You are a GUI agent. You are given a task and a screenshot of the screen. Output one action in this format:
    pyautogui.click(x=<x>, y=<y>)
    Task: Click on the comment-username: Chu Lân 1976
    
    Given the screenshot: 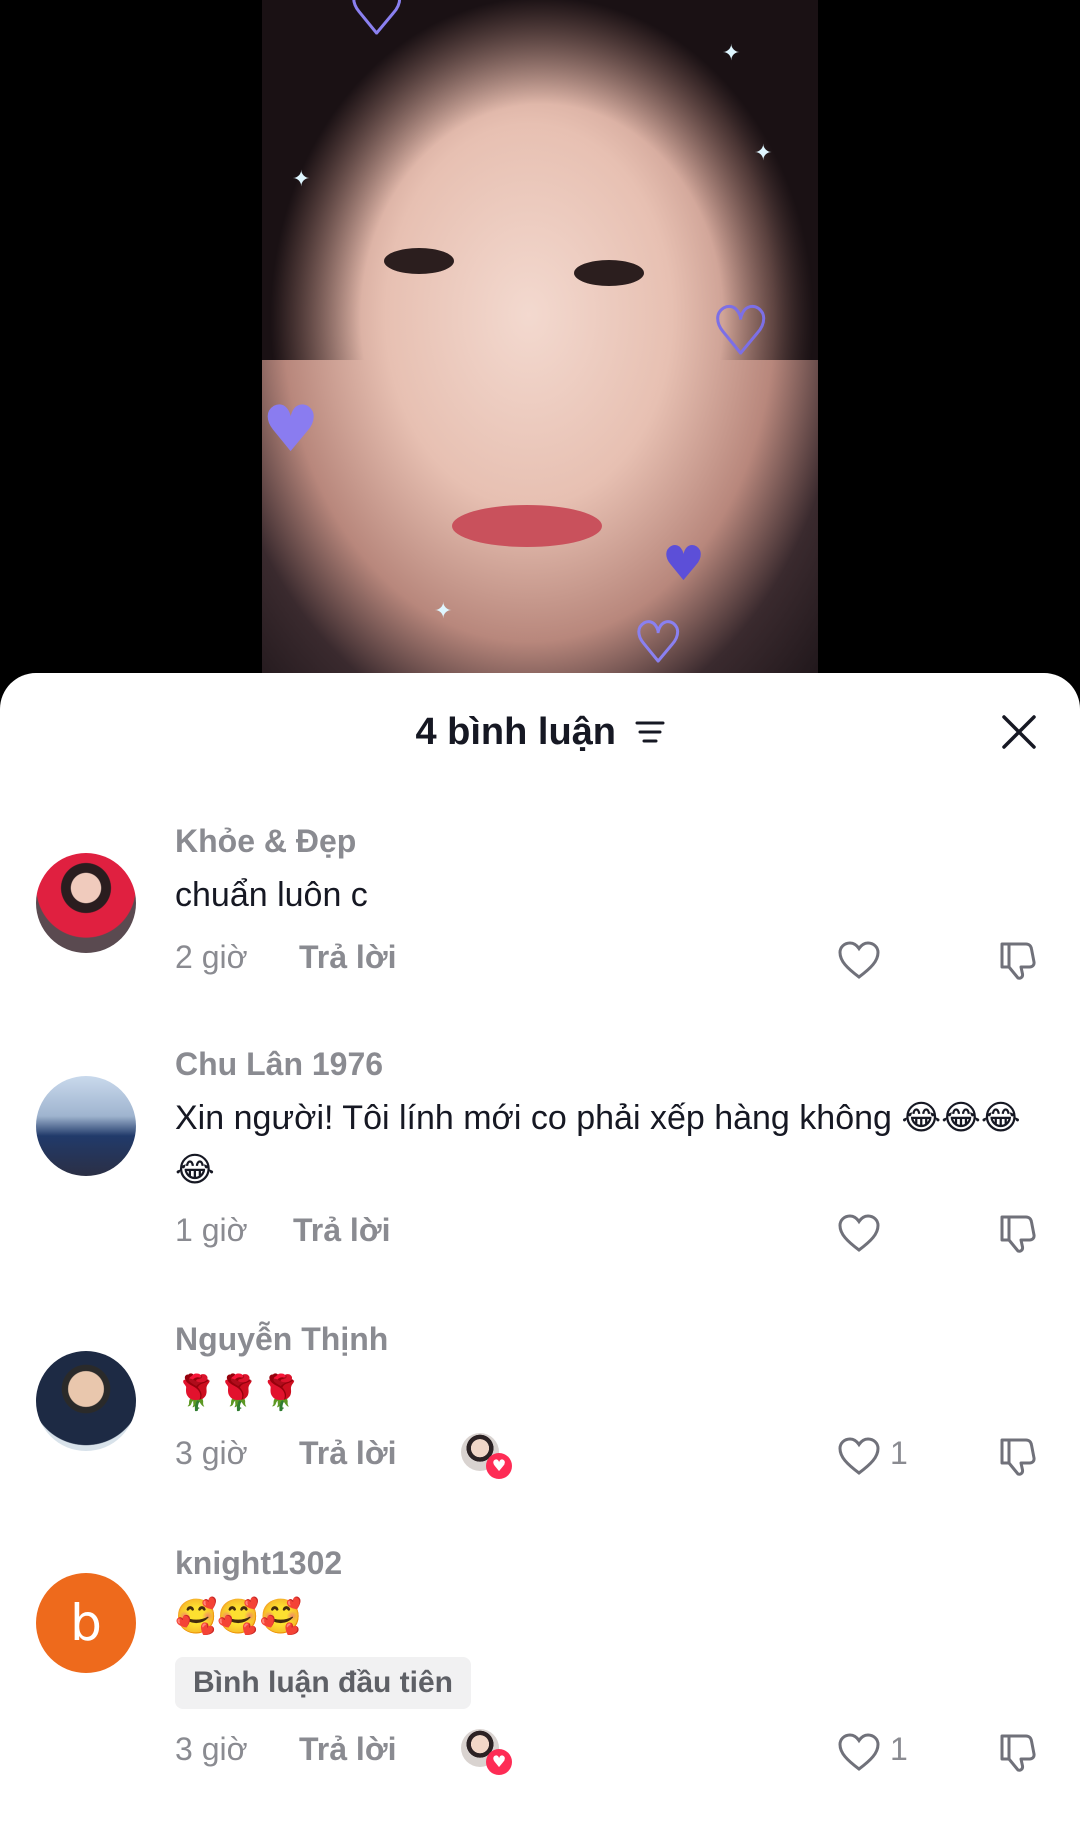 What is the action you would take?
    pyautogui.click(x=279, y=1064)
    